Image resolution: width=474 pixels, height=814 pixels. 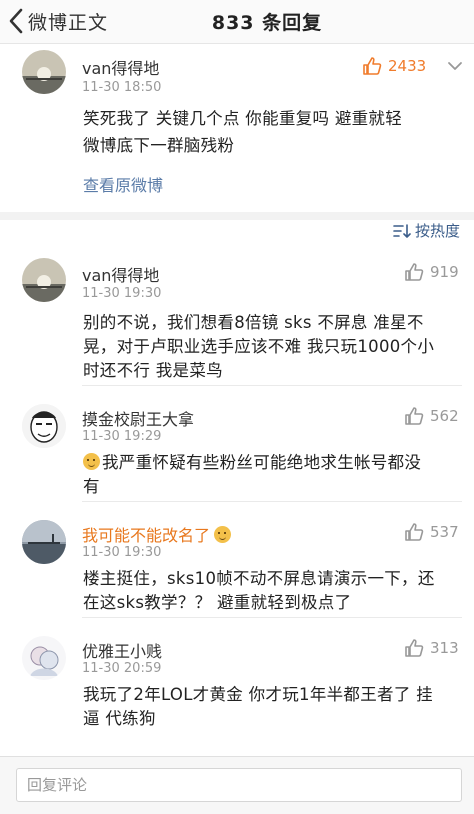 I want to click on nav-bar: 微博正文 833 条回复, so click(x=237, y=22).